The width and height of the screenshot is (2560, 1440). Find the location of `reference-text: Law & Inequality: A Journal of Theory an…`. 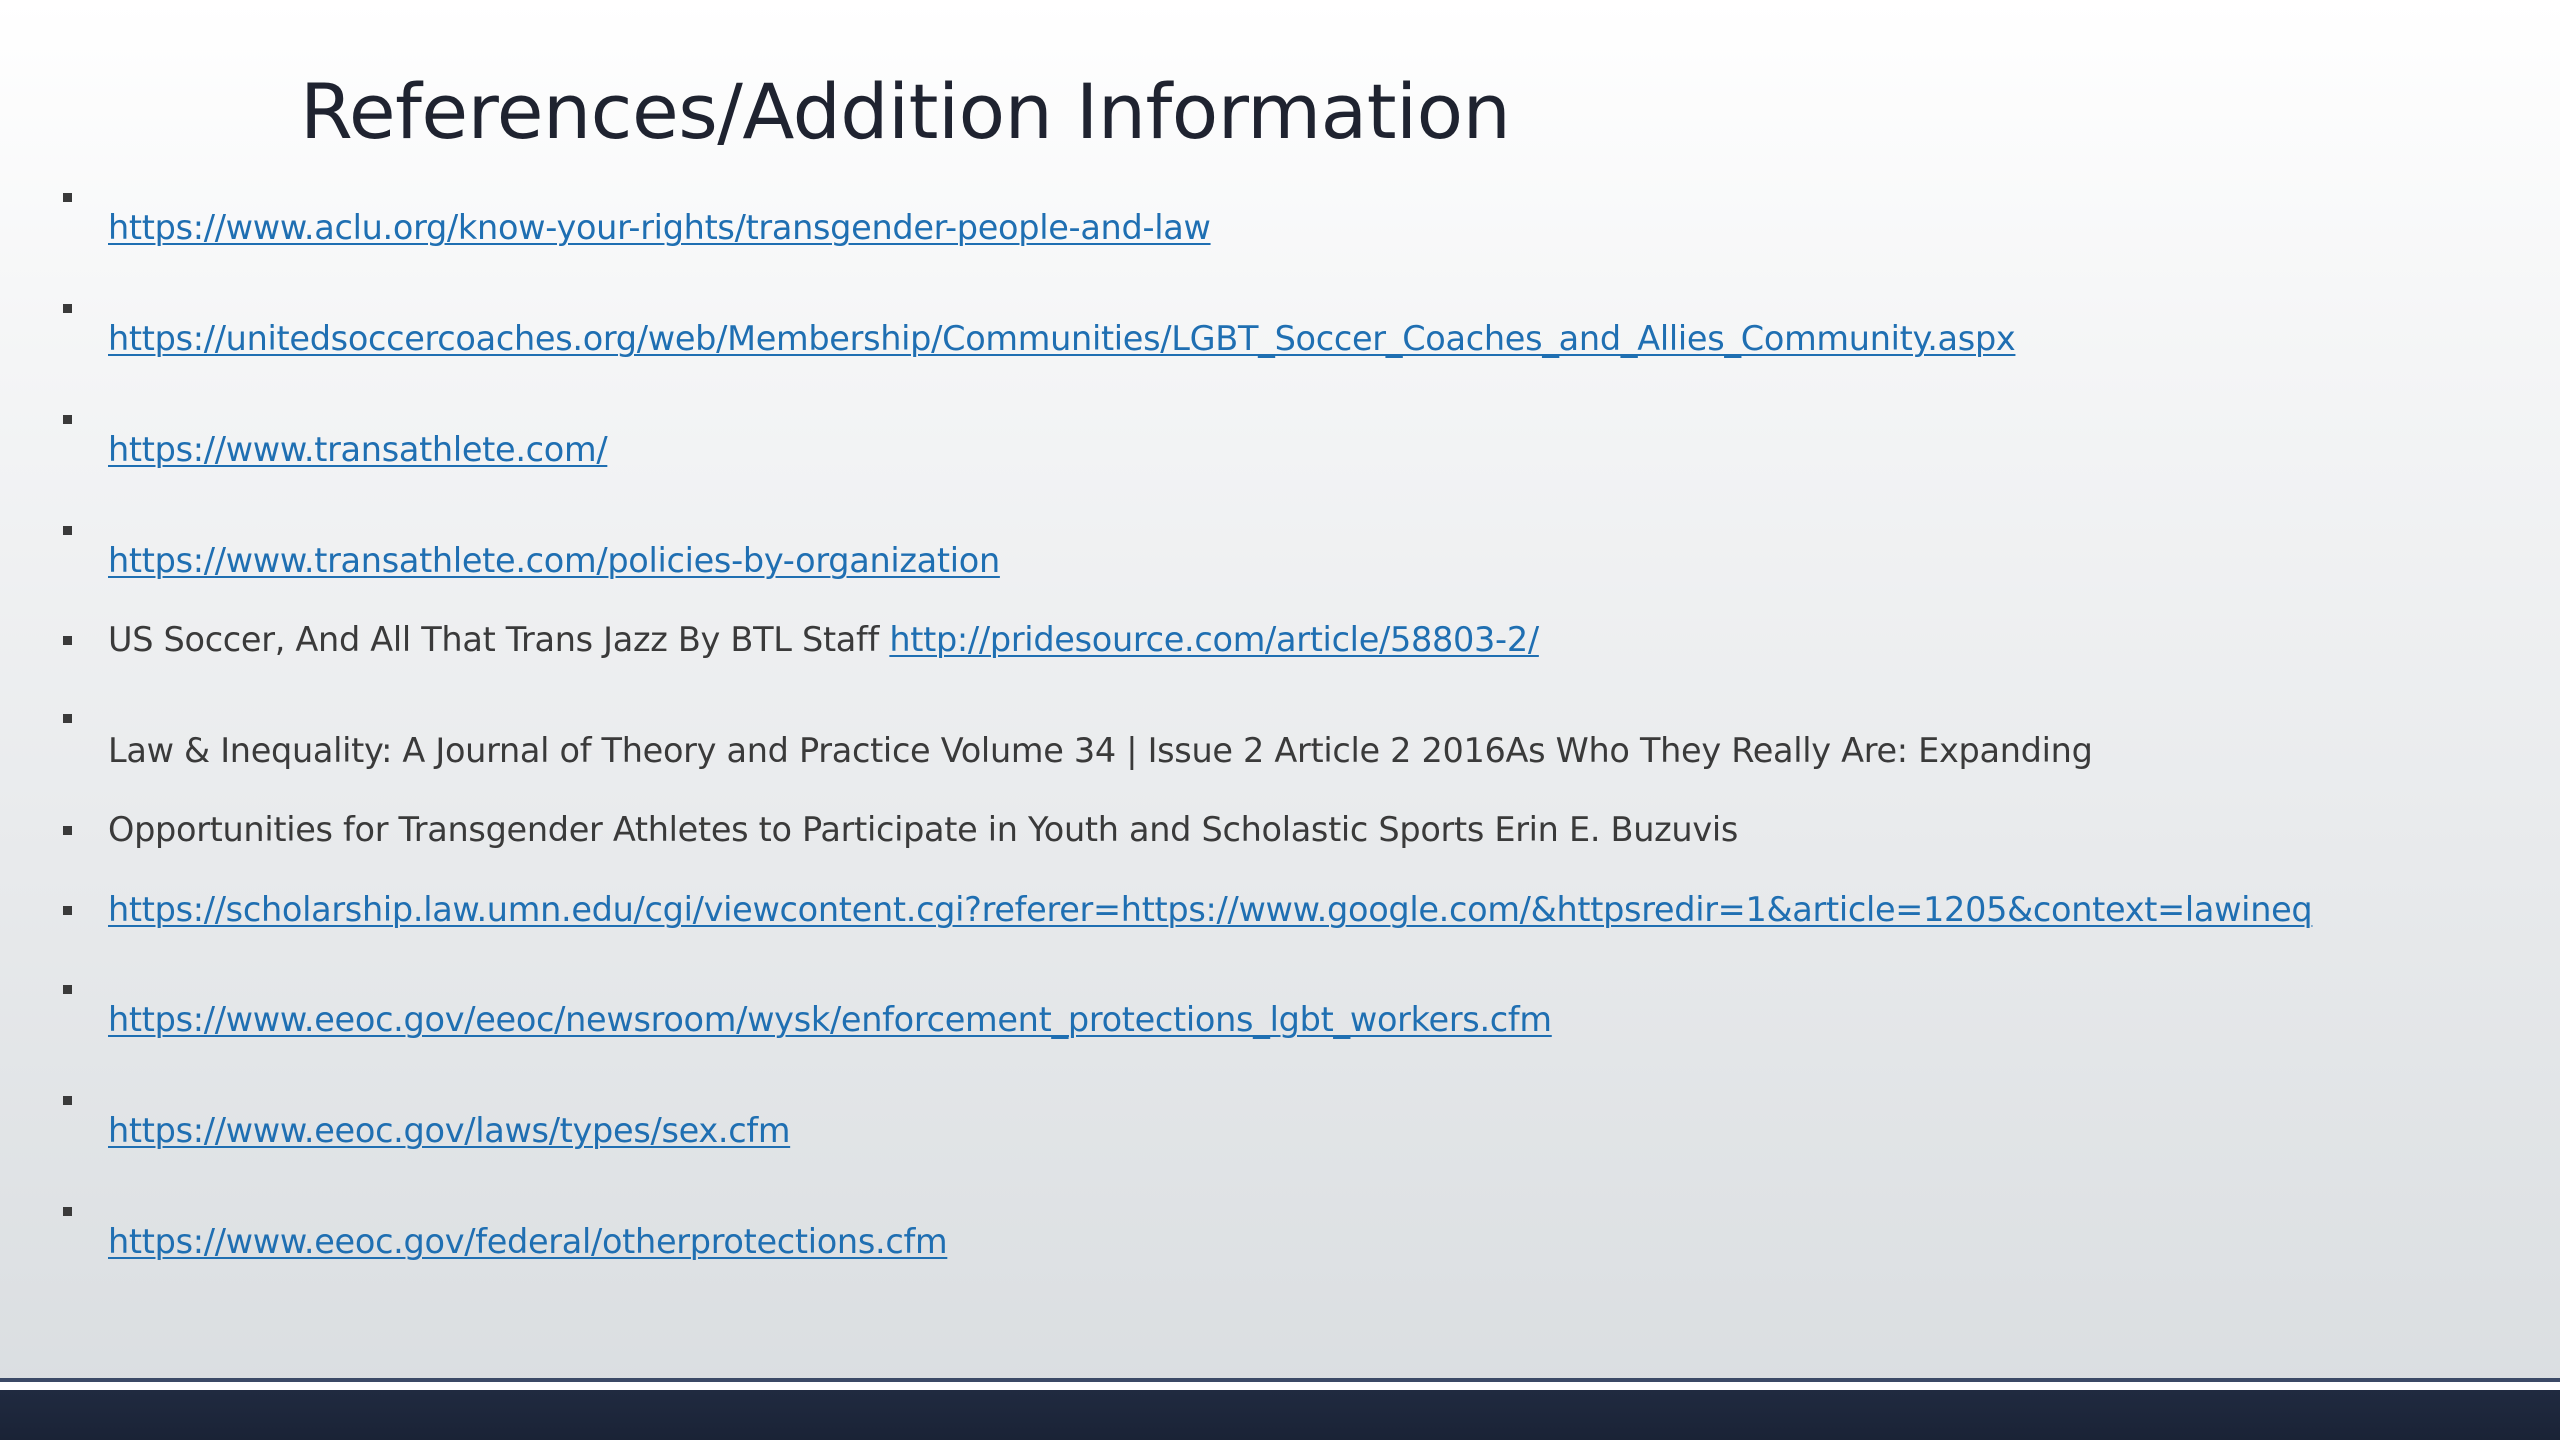

reference-text: Law & Inequality: A Journal of Theory an… is located at coordinates (1100, 750).